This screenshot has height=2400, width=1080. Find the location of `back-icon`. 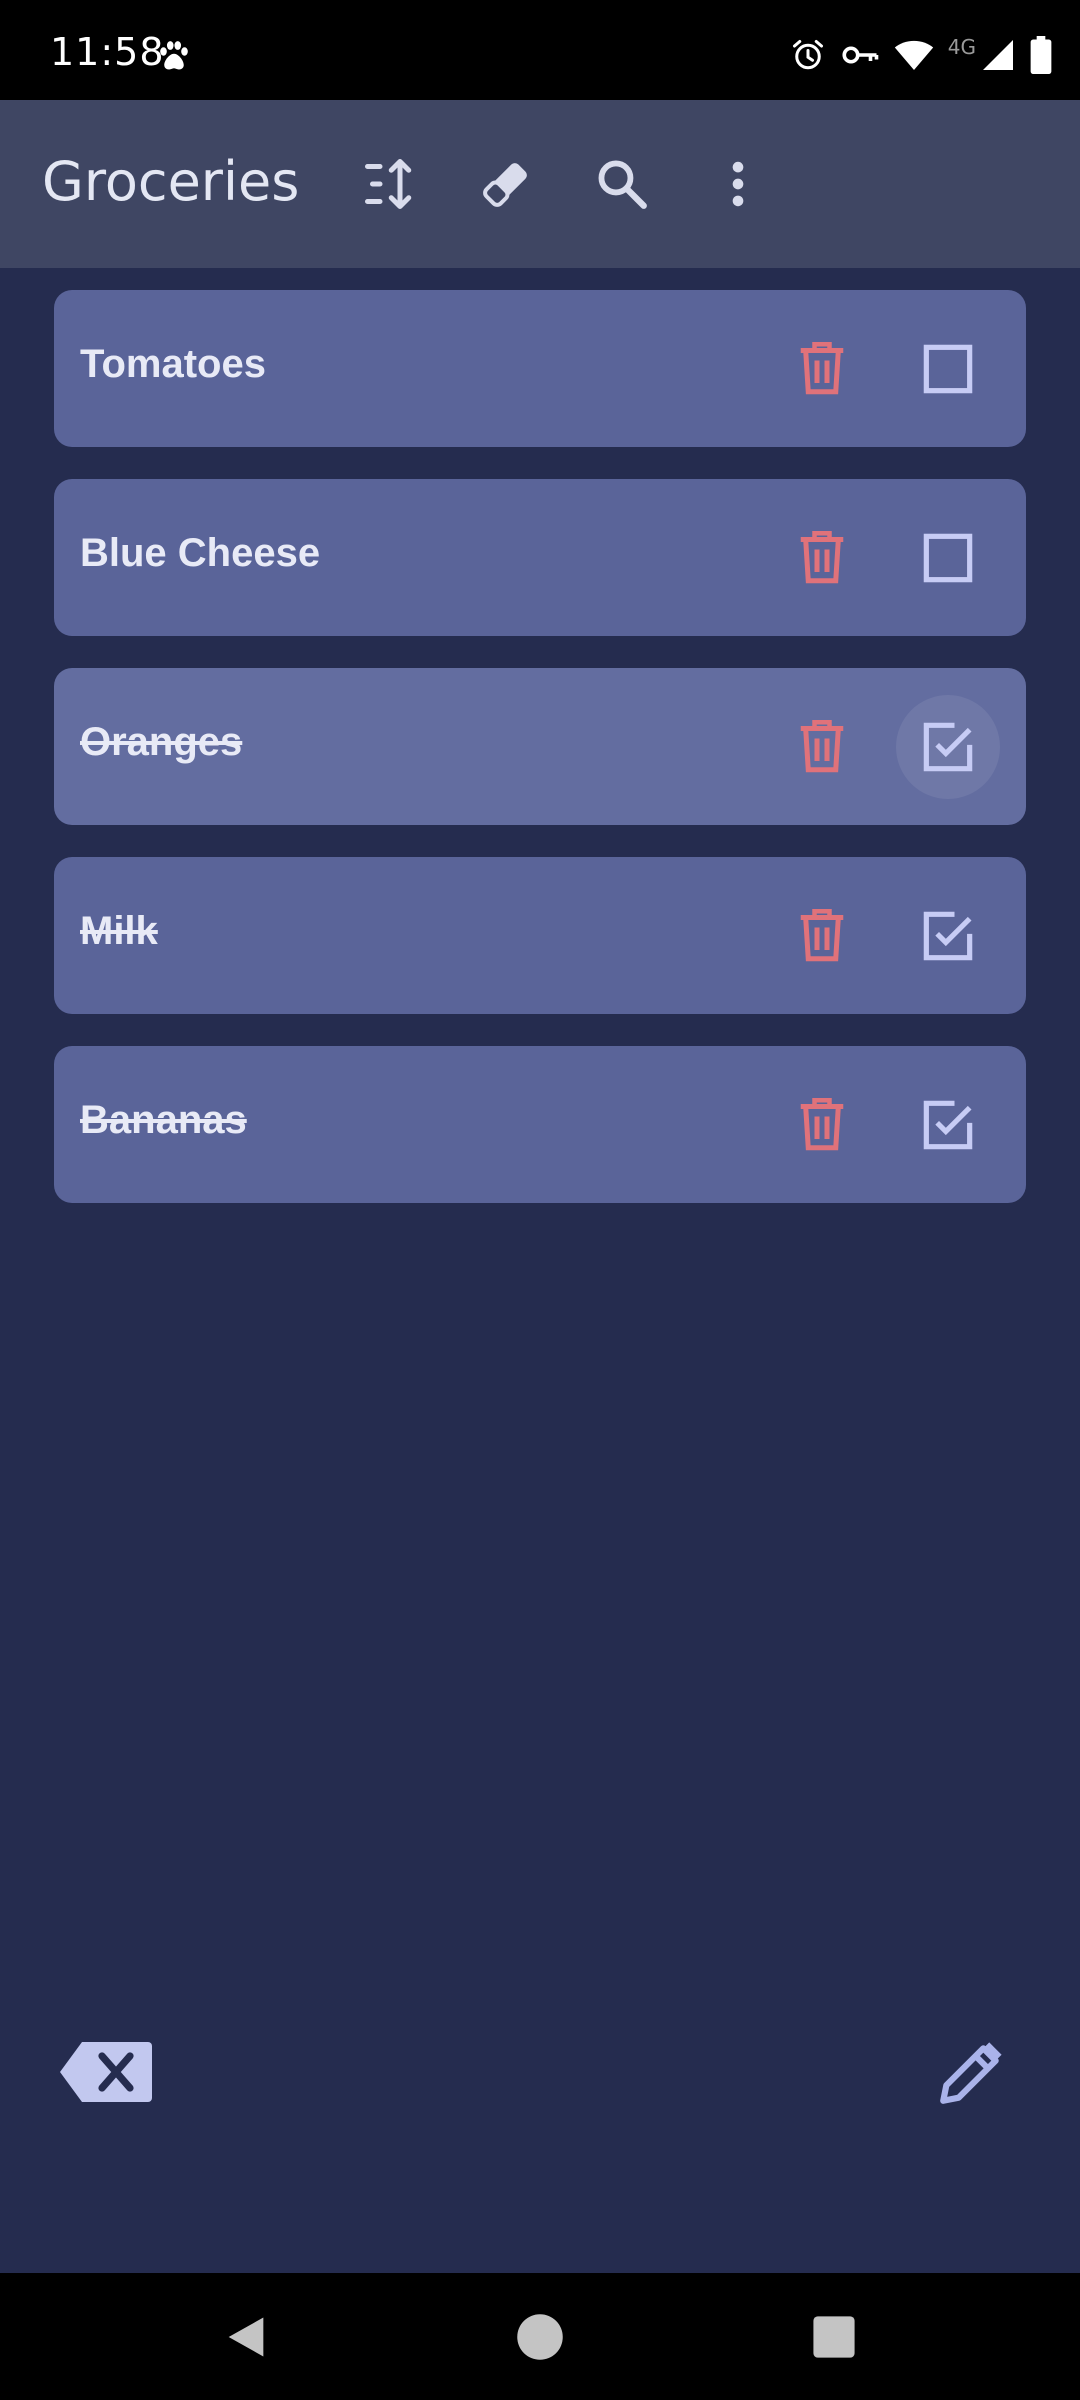

back-icon is located at coordinates (246, 2337).